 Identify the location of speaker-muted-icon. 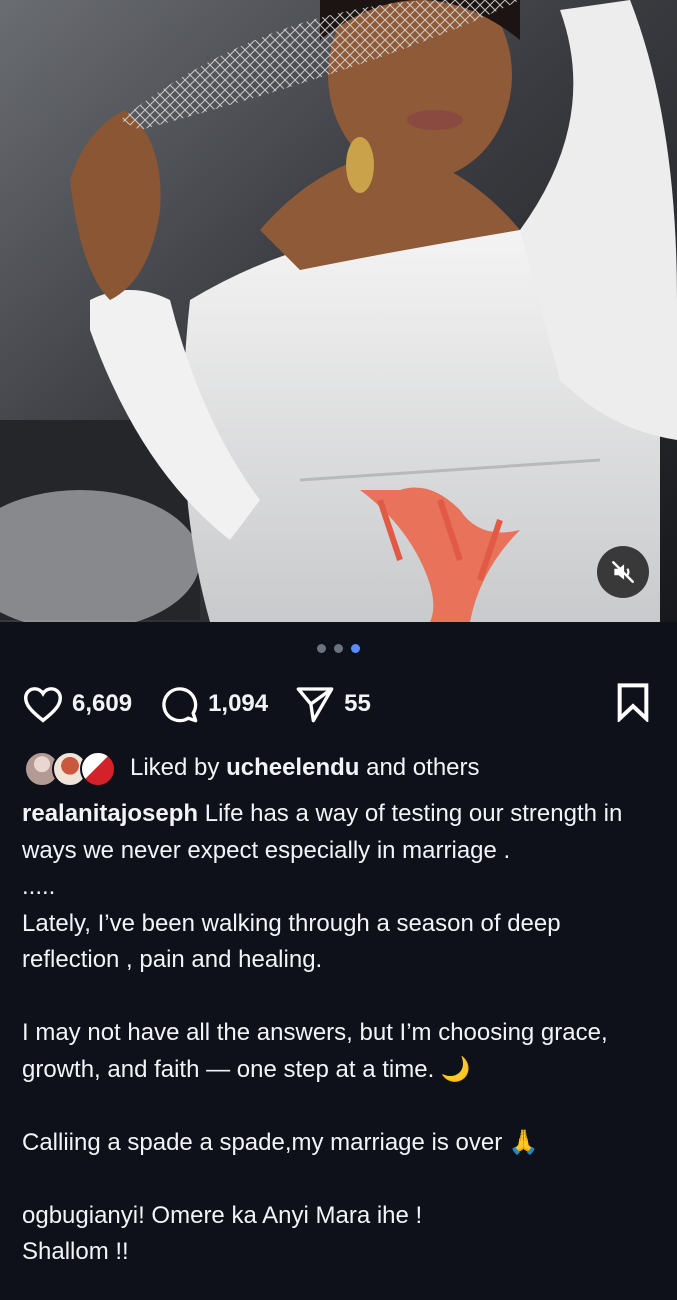
(623, 572).